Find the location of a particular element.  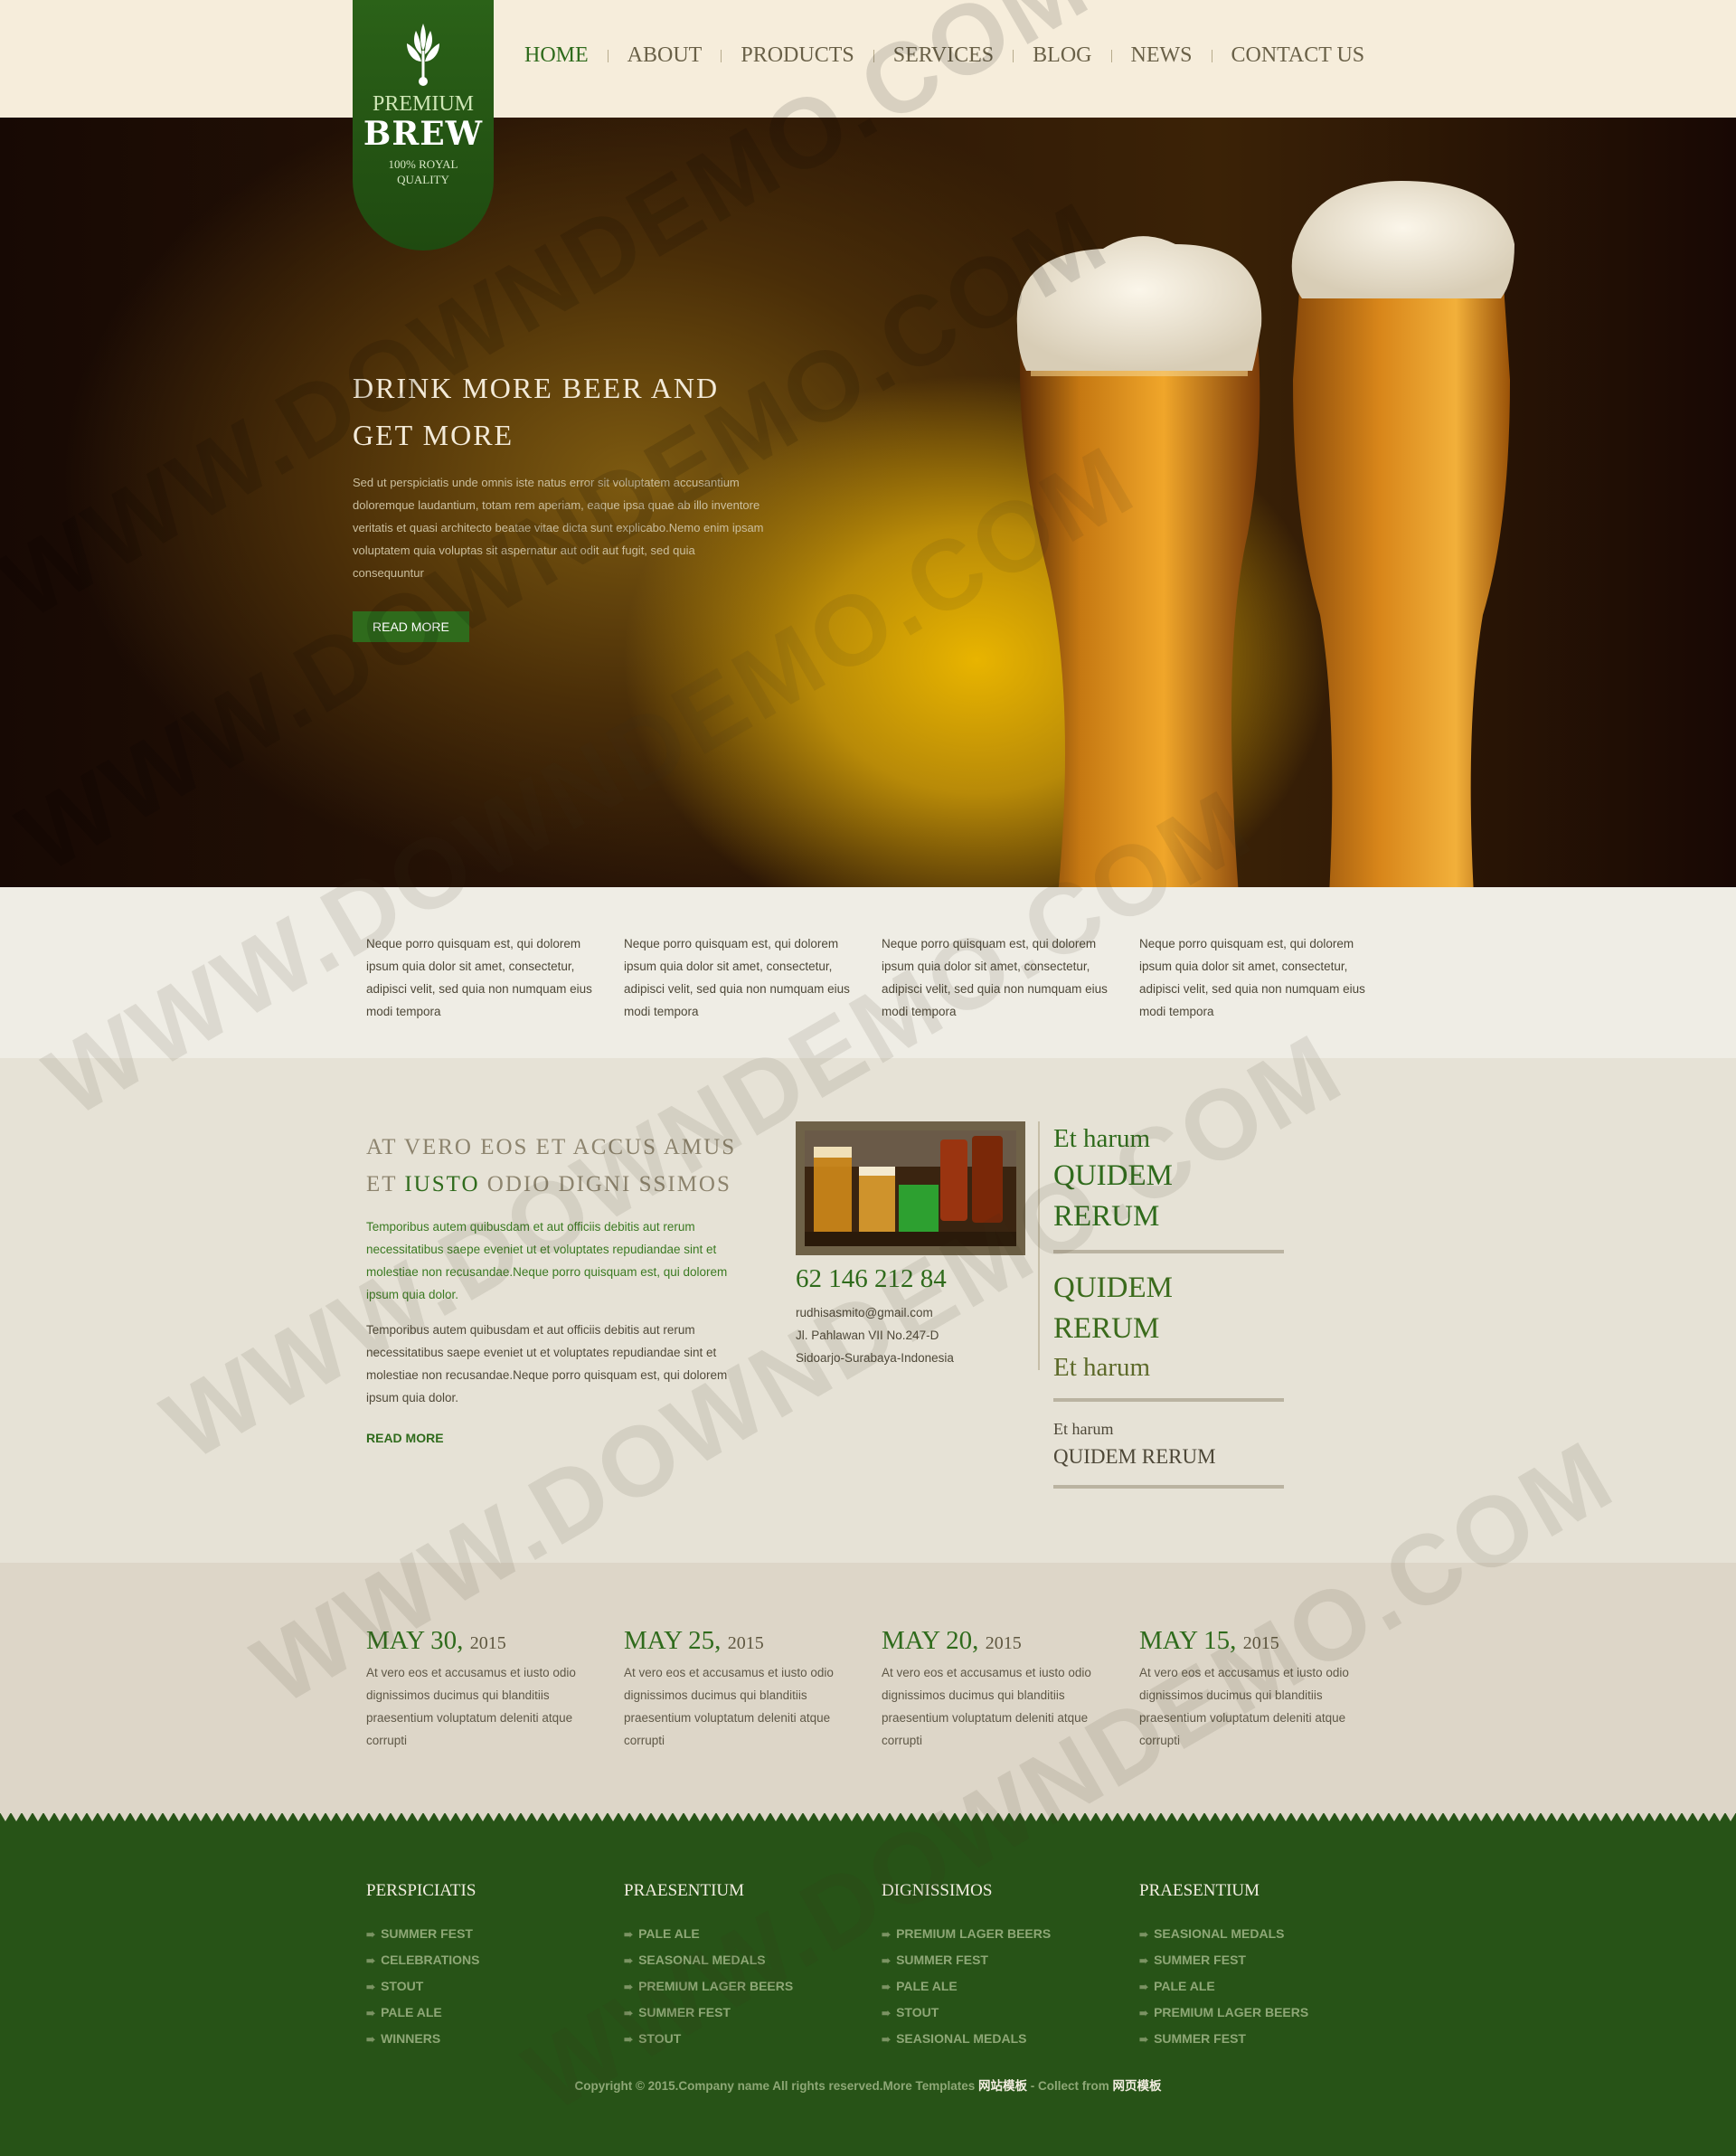

sidebar-block-2: QUIDEM RERUM Et harum is located at coordinates (1168, 1335).